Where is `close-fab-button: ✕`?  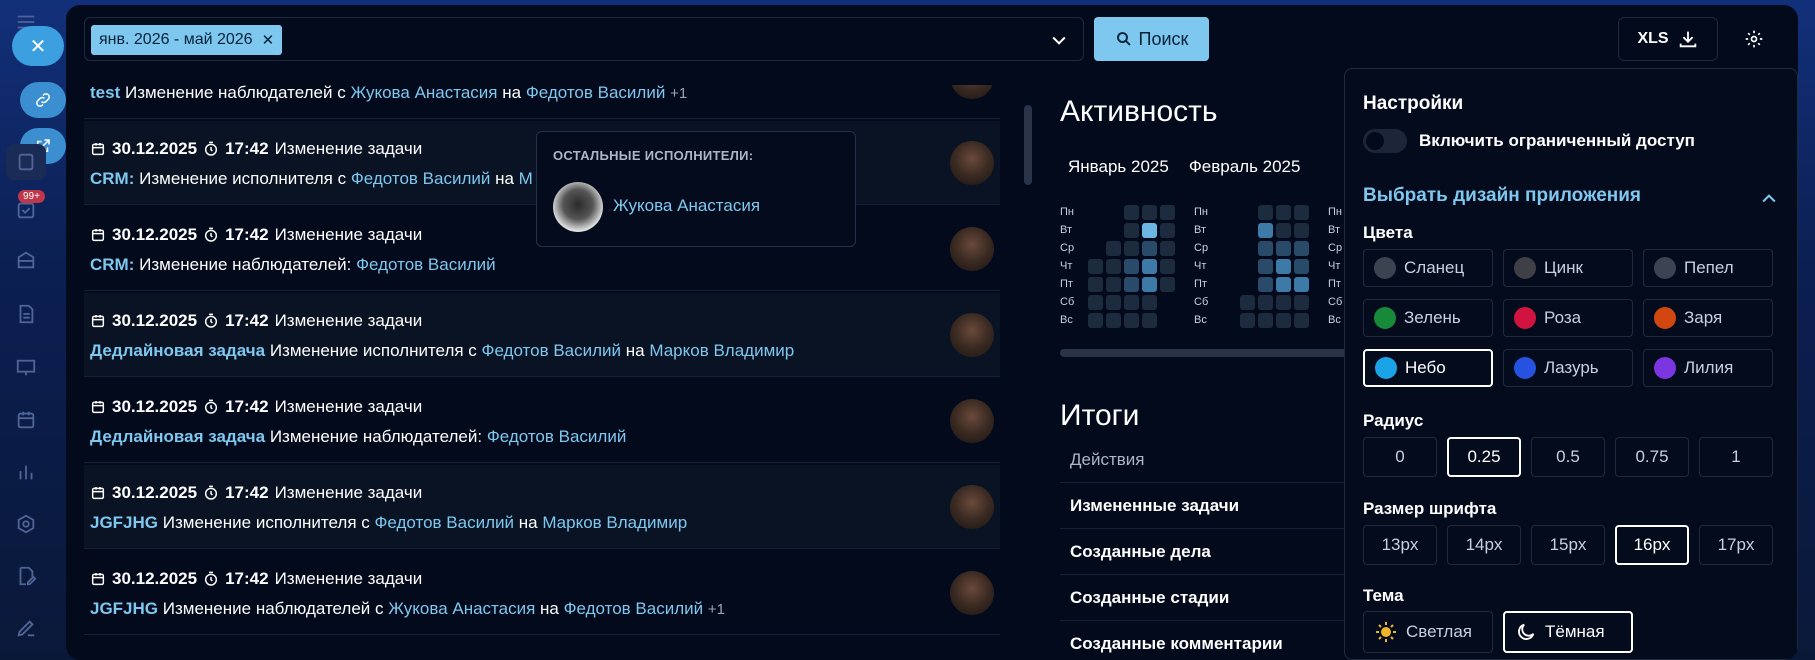
close-fab-button: ✕ is located at coordinates (38, 46).